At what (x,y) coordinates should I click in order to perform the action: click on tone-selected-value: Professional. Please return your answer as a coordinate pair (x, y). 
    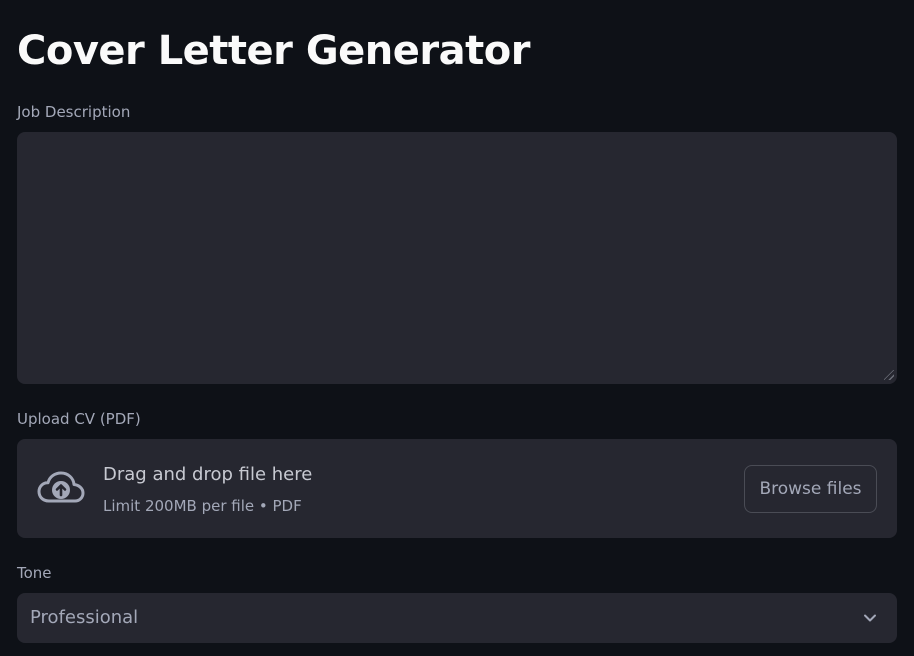
    Looking at the image, I should click on (84, 617).